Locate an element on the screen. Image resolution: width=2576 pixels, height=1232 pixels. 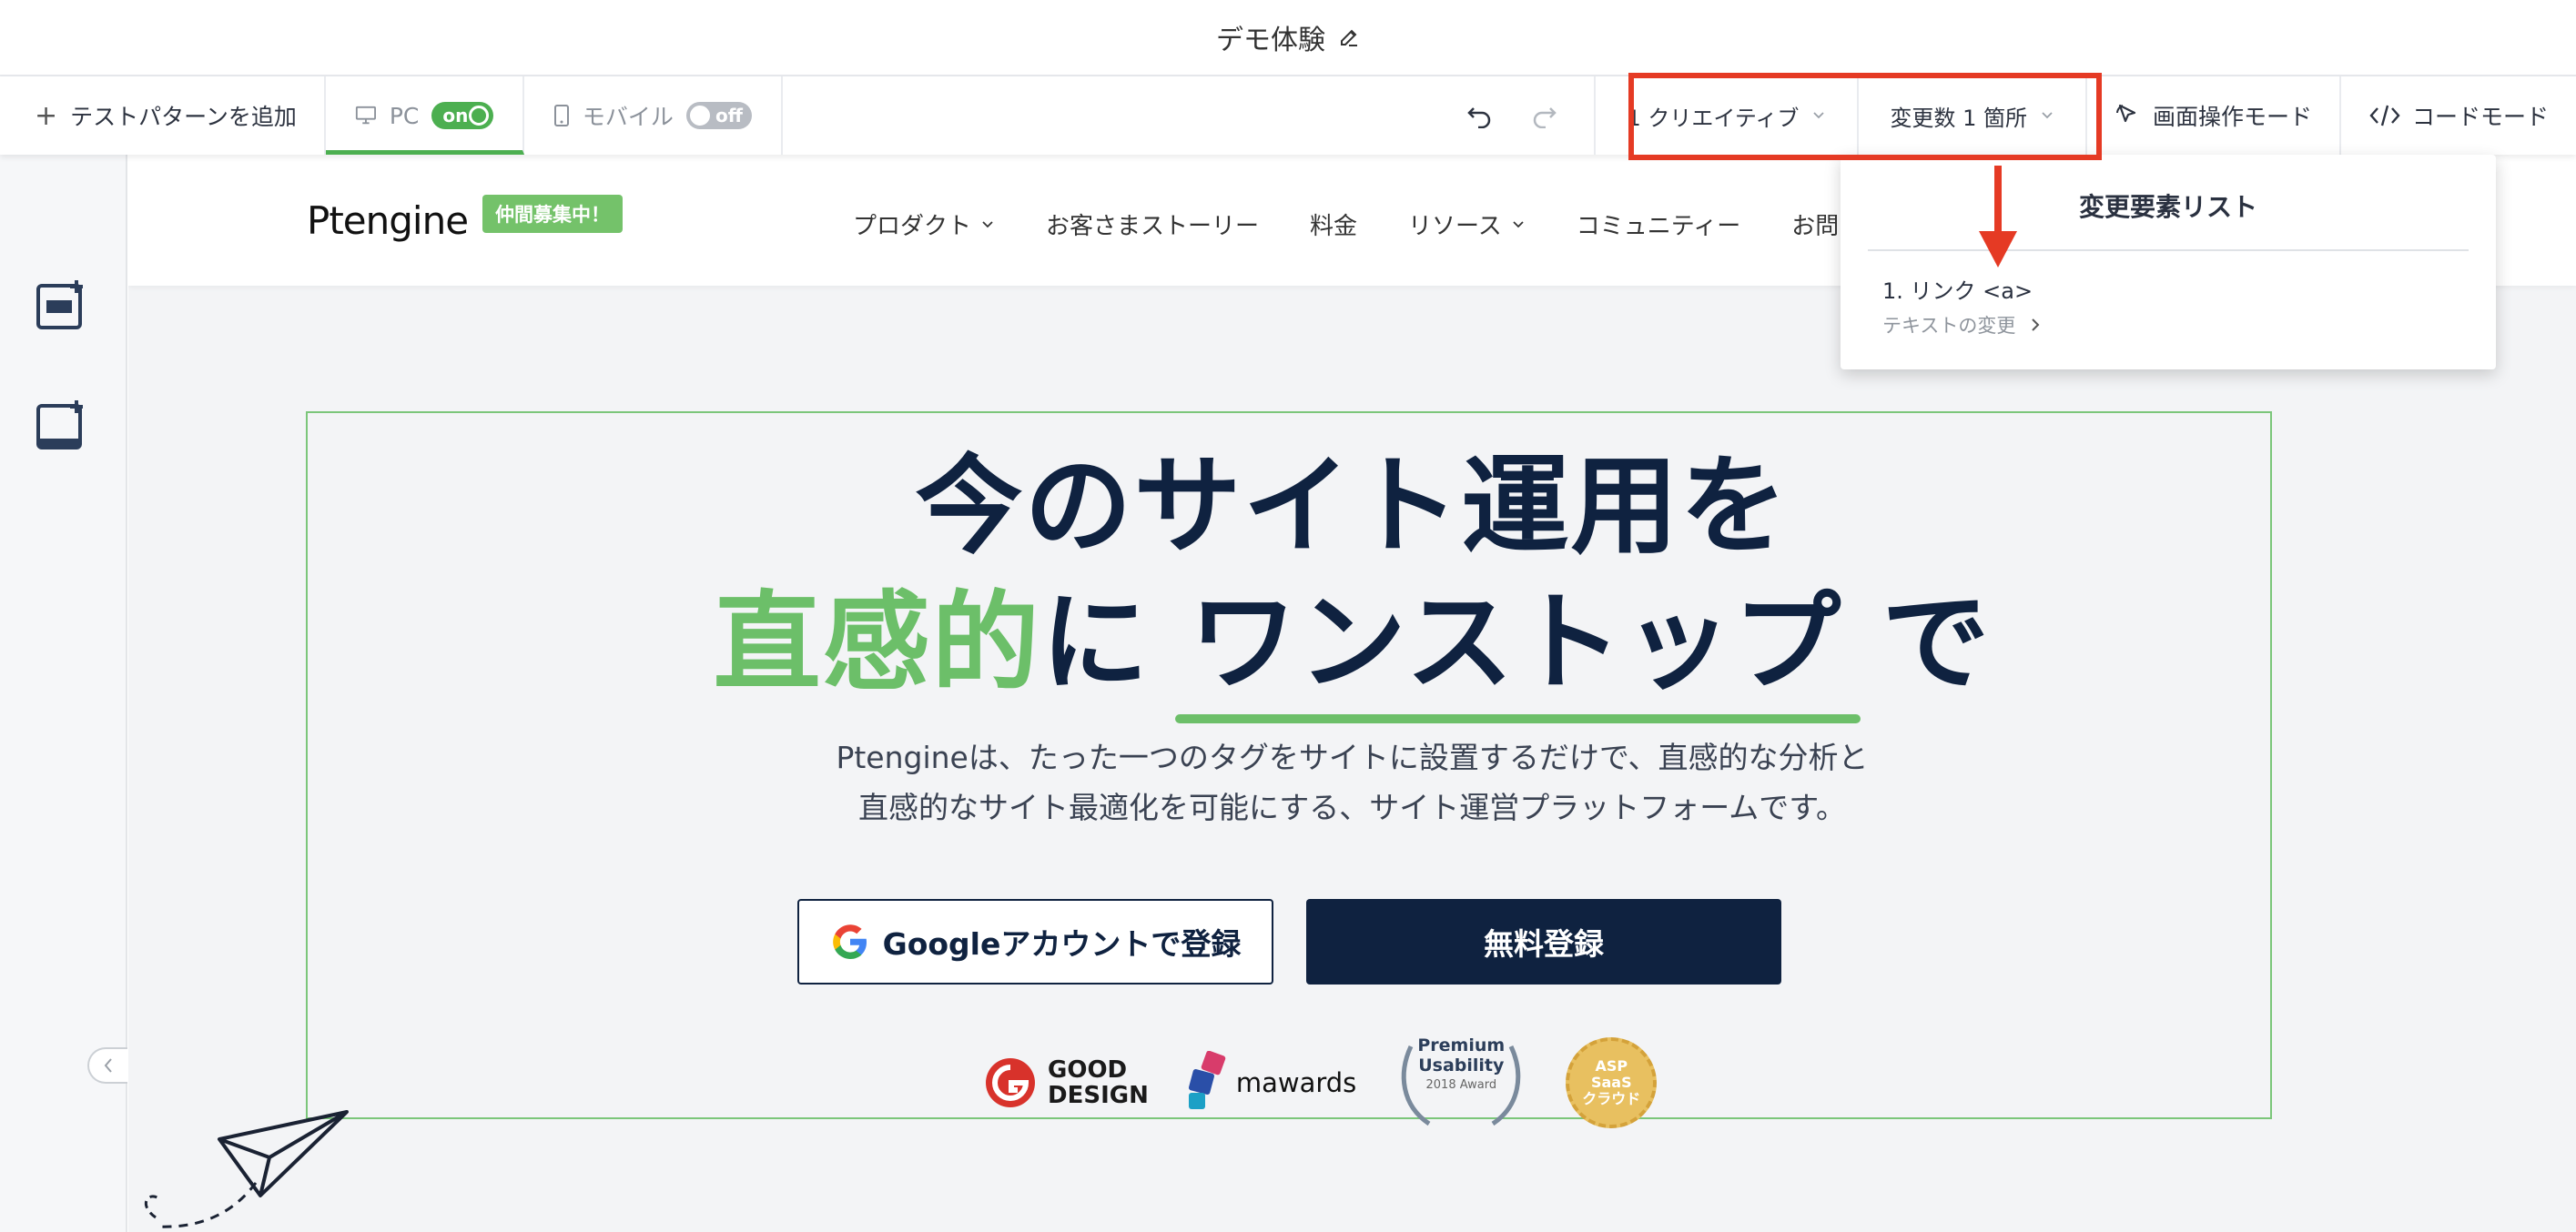
hero-headline-line1: 今のサイト運用を is located at coordinates (1352, 506).